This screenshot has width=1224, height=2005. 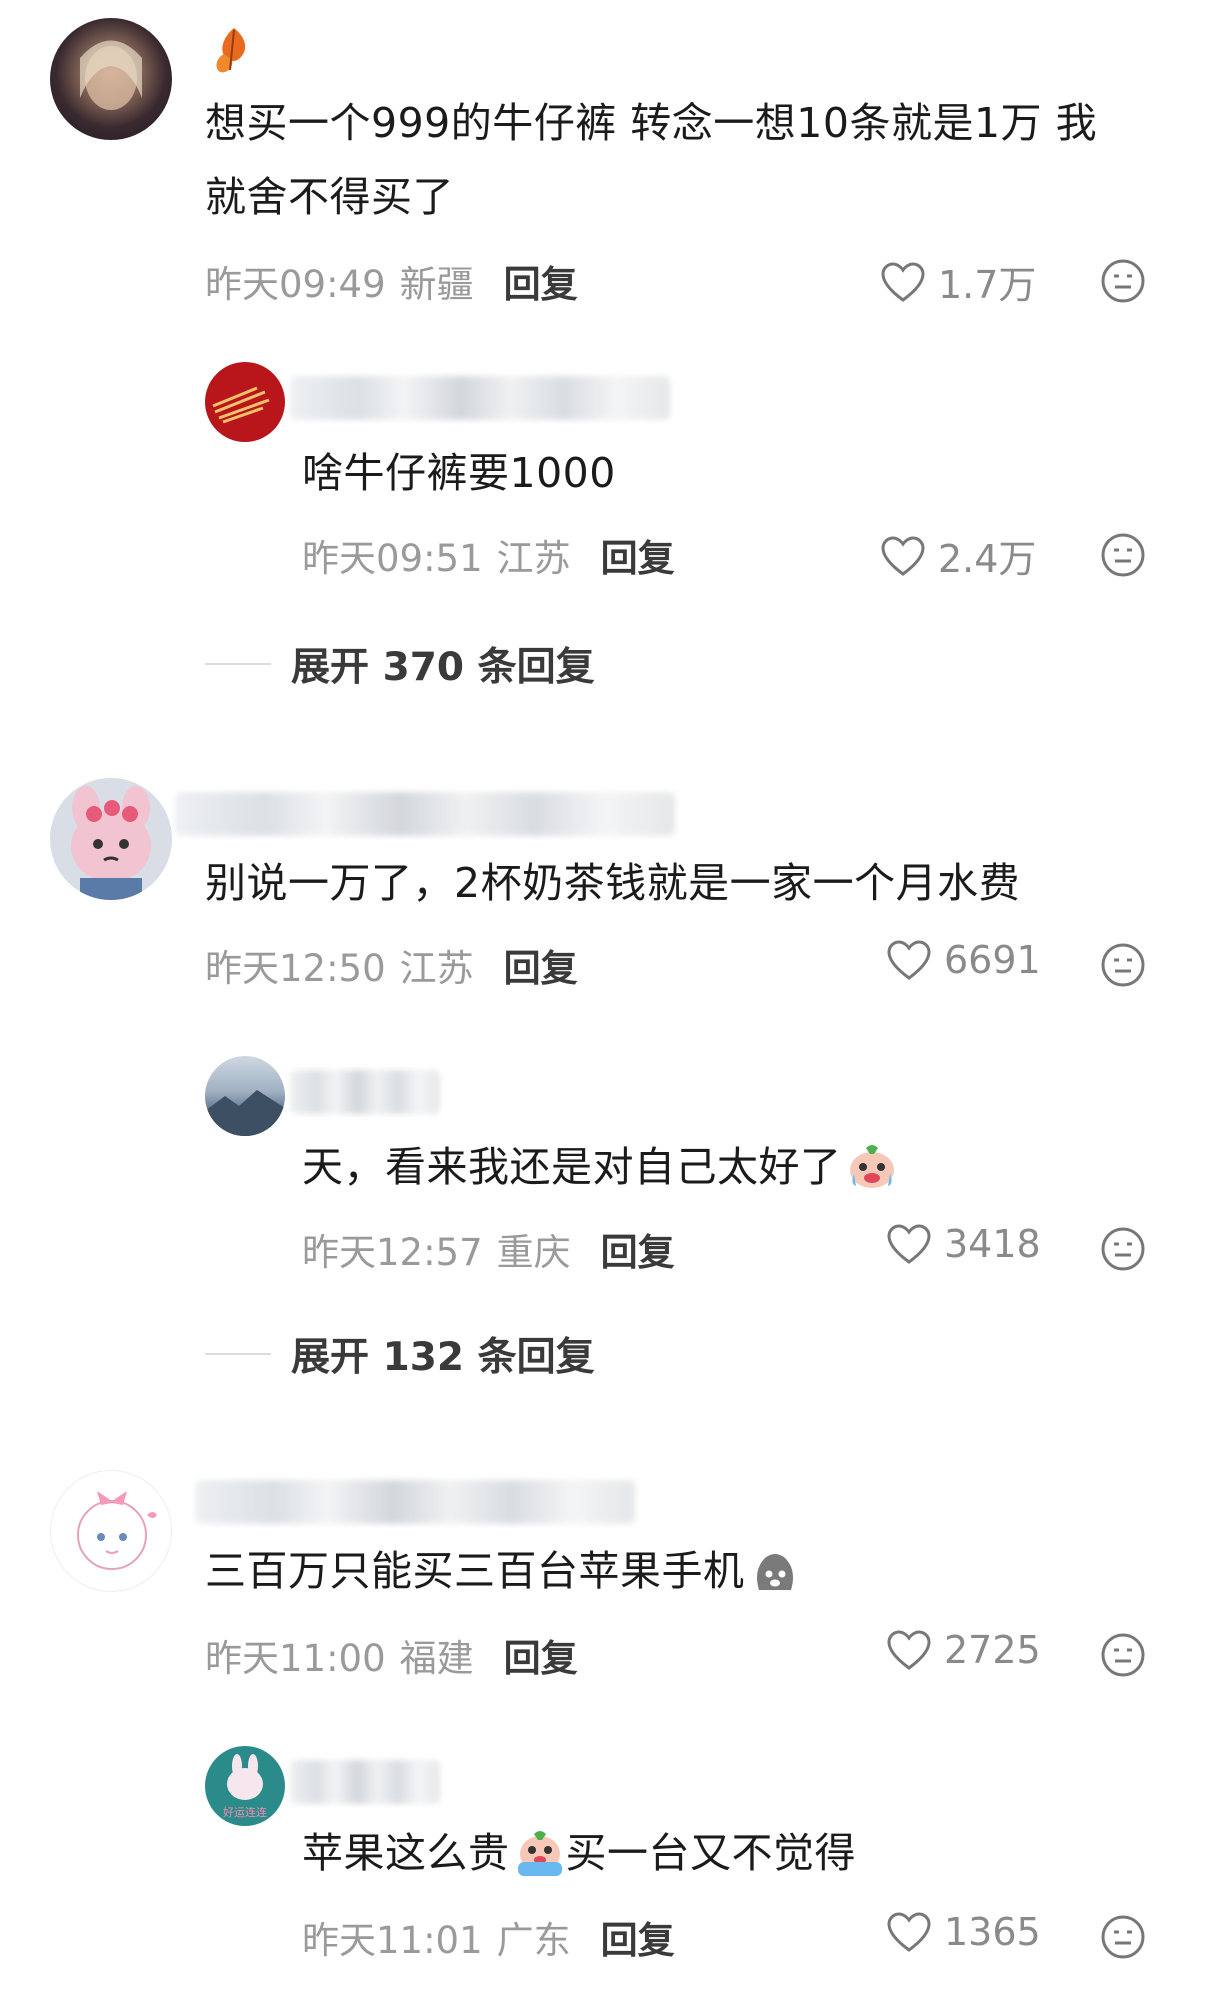 I want to click on autumn-leaf-icon, so click(x=231, y=50).